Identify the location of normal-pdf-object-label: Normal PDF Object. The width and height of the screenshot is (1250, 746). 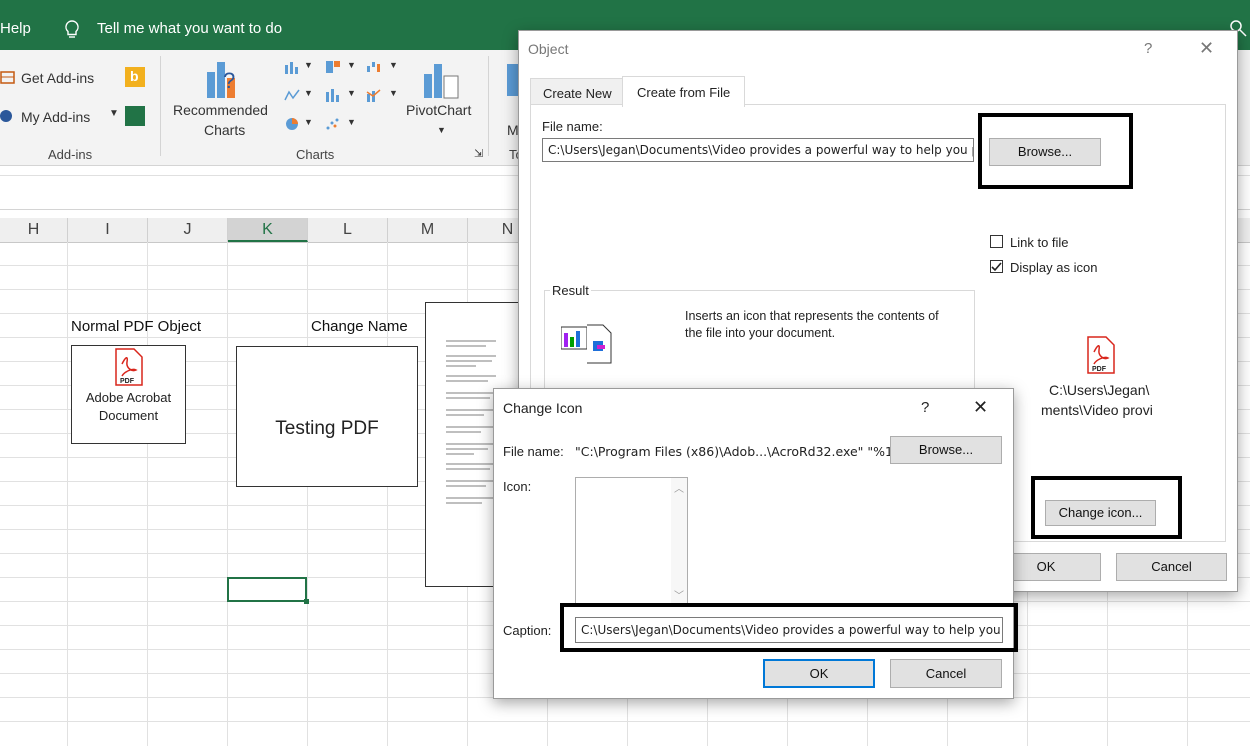
(136, 326).